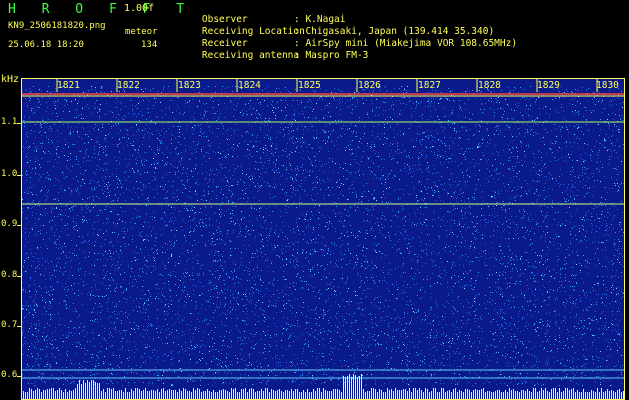 The width and height of the screenshot is (629, 400). Describe the element at coordinates (273, 55) in the screenshot. I see `info-antenna: Receiving antenna: Maspro FM-3` at that location.